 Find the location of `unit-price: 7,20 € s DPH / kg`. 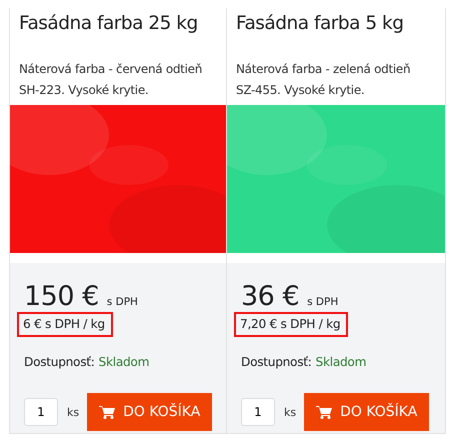

unit-price: 7,20 € s DPH / kg is located at coordinates (291, 324).